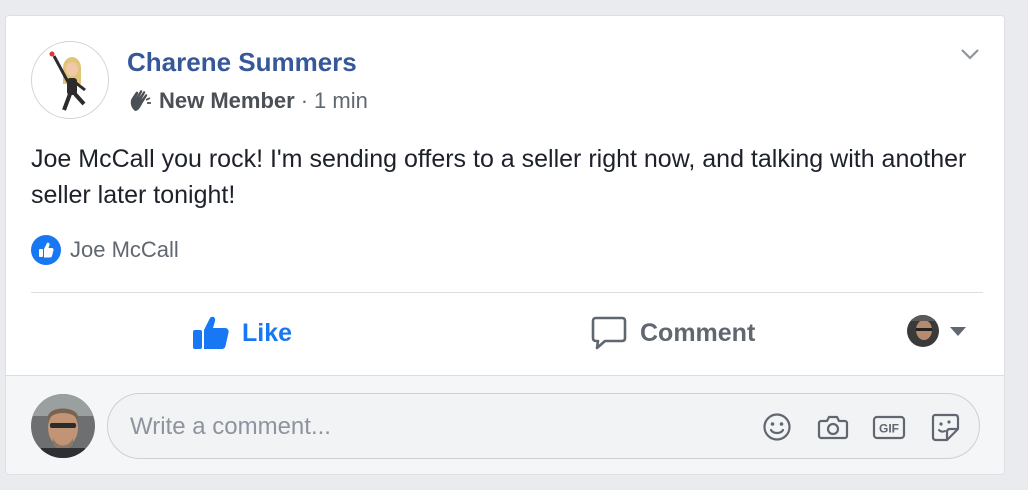 Image resolution: width=1028 pixels, height=490 pixels. I want to click on emoji-icon, so click(777, 427).